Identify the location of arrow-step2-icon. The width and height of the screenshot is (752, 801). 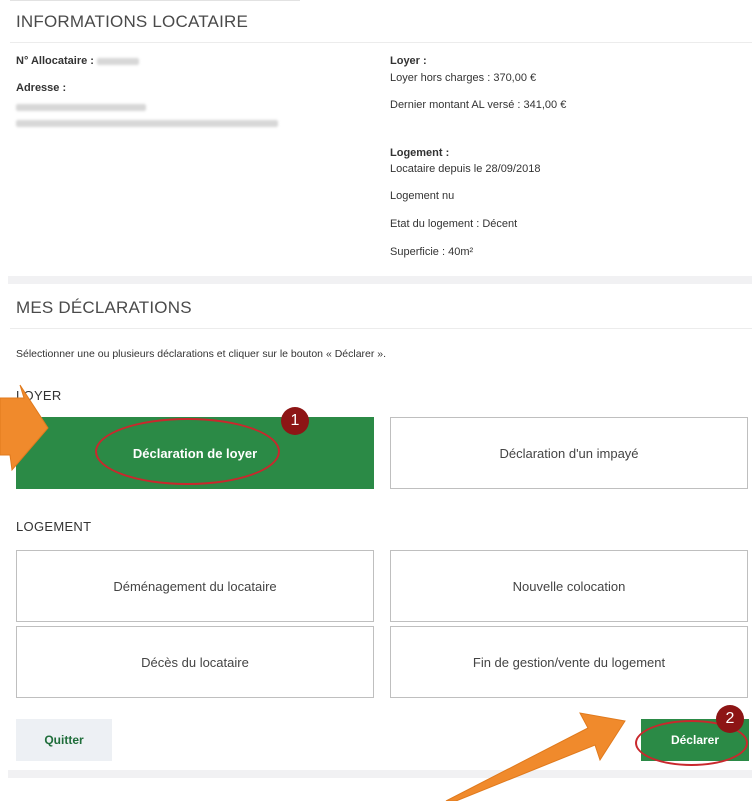
(535, 756).